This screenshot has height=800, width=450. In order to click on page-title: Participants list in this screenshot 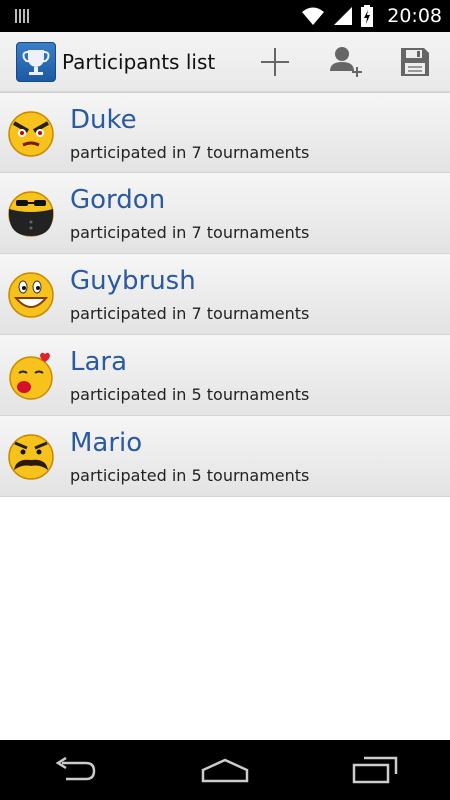, I will do `click(139, 62)`.